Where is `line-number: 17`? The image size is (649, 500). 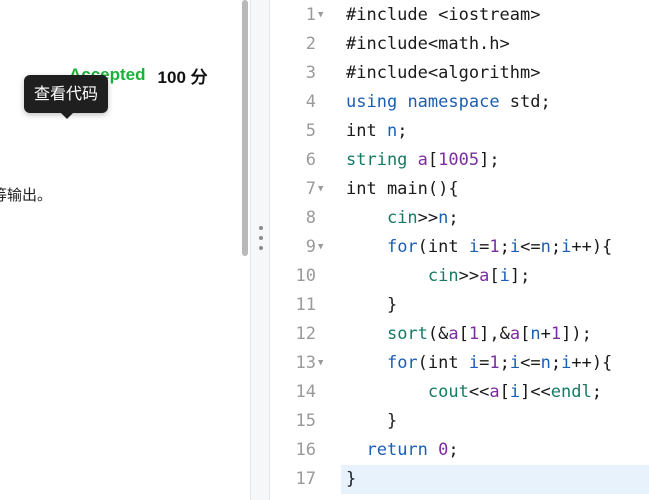
line-number: 17 is located at coordinates (305, 479).